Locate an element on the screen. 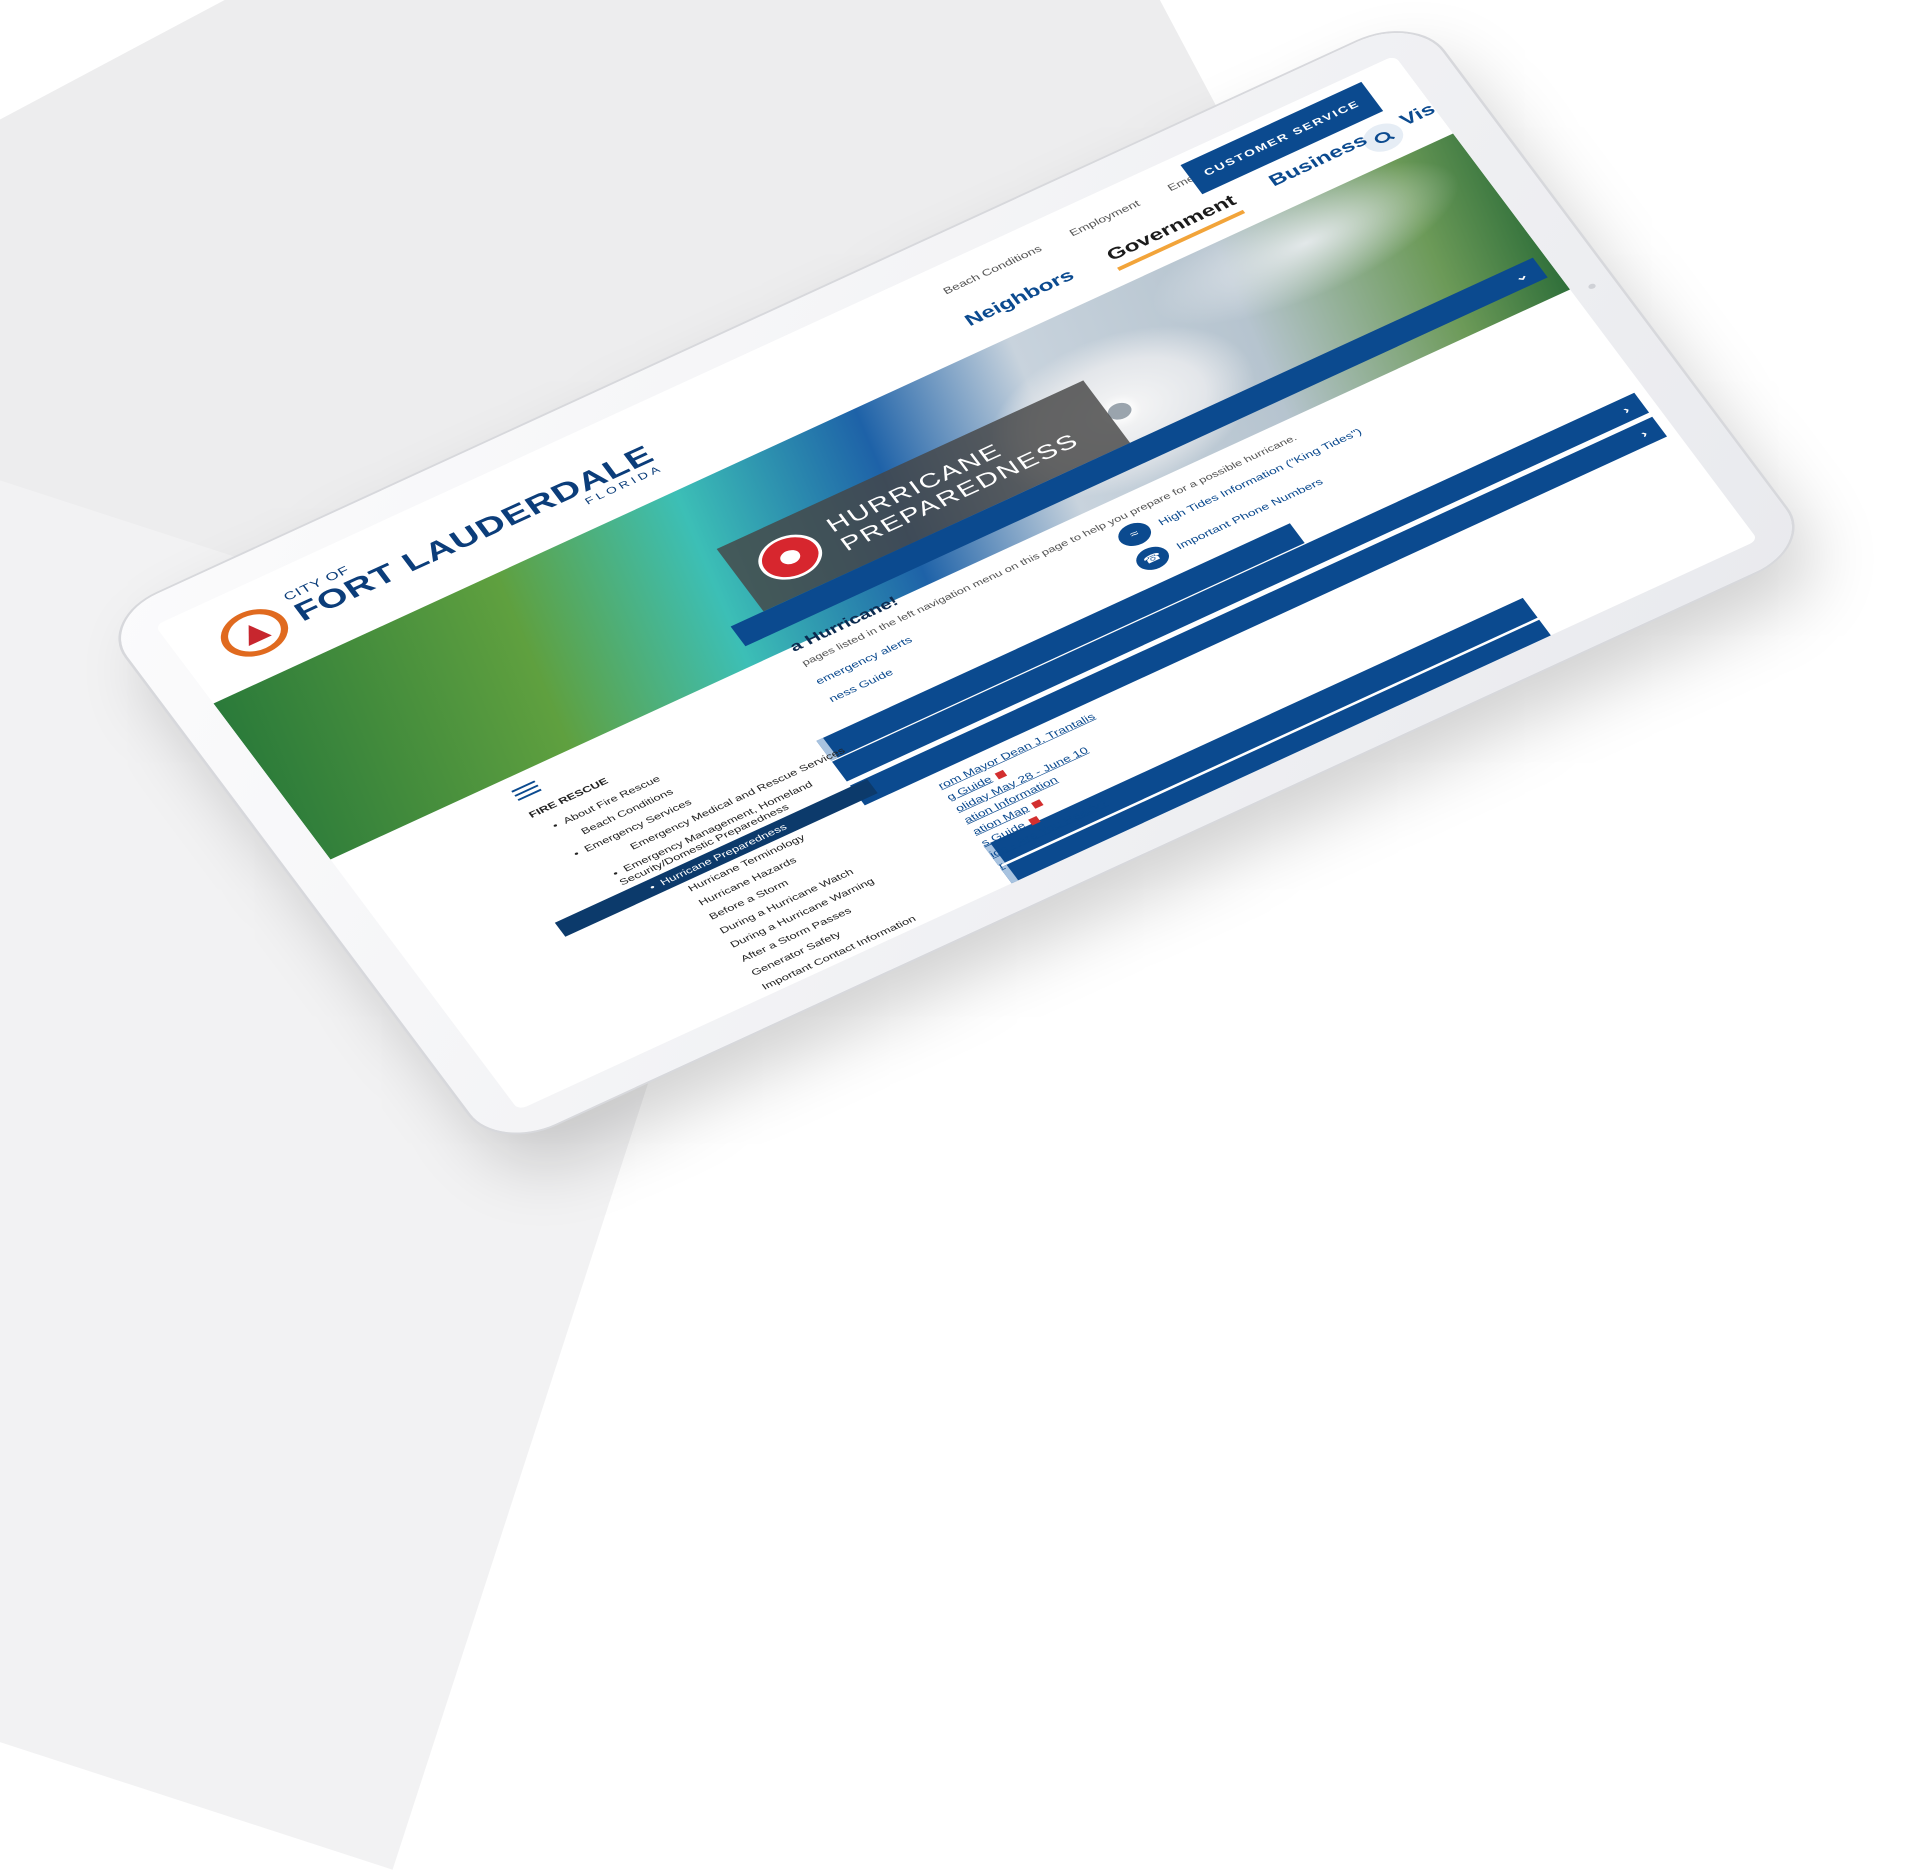 The width and height of the screenshot is (1922, 1870). nav-visitors: Visitors is located at coordinates (1443, 107).